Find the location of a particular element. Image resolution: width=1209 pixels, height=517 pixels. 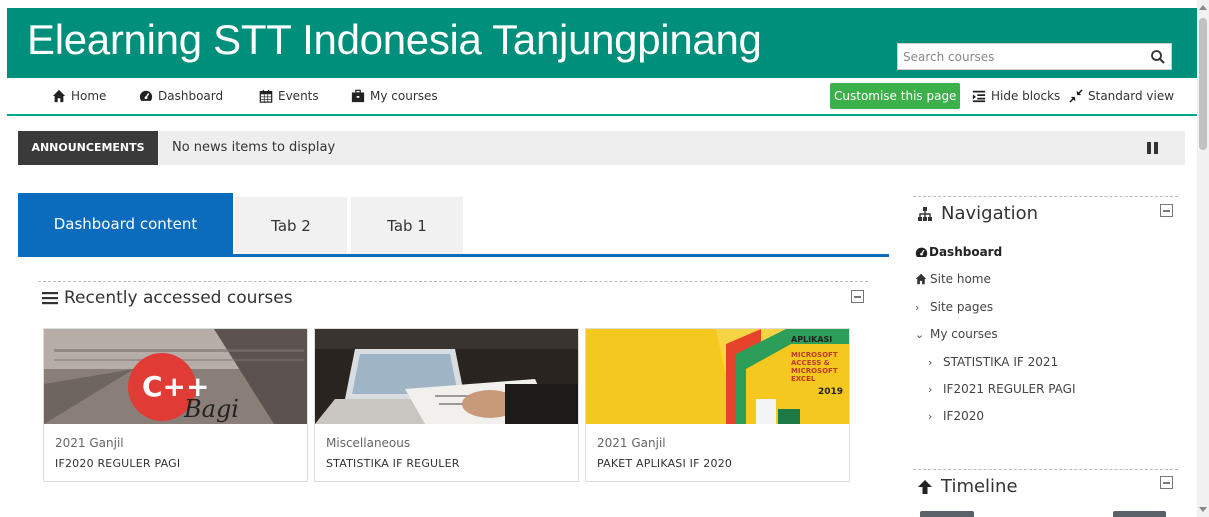

nav-tree-dashboard-label: Dashboard is located at coordinates (966, 252).